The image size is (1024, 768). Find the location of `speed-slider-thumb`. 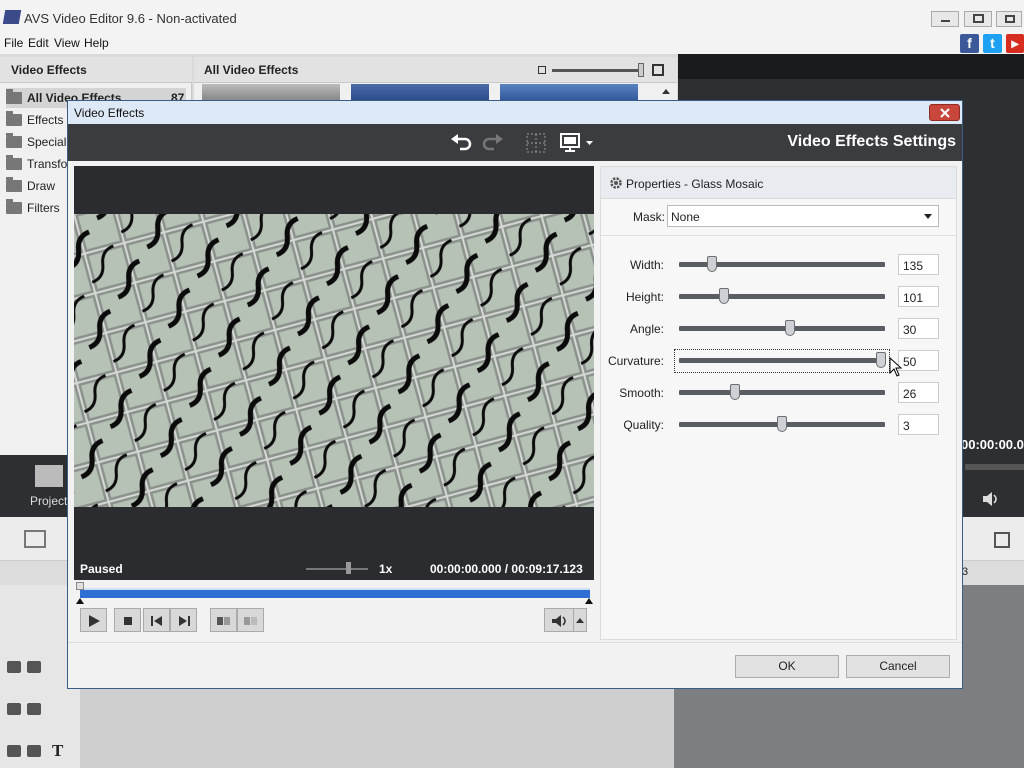

speed-slider-thumb is located at coordinates (348, 568).